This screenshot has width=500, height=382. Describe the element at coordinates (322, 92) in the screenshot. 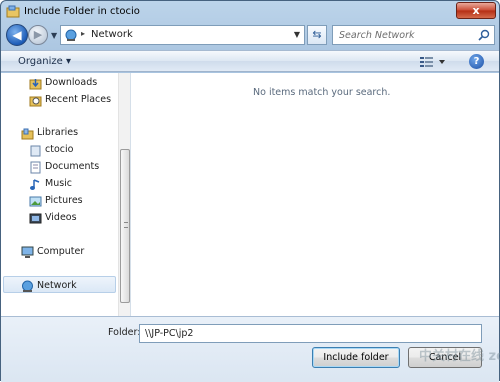

I see `empty-results-message: No items match your search.` at that location.